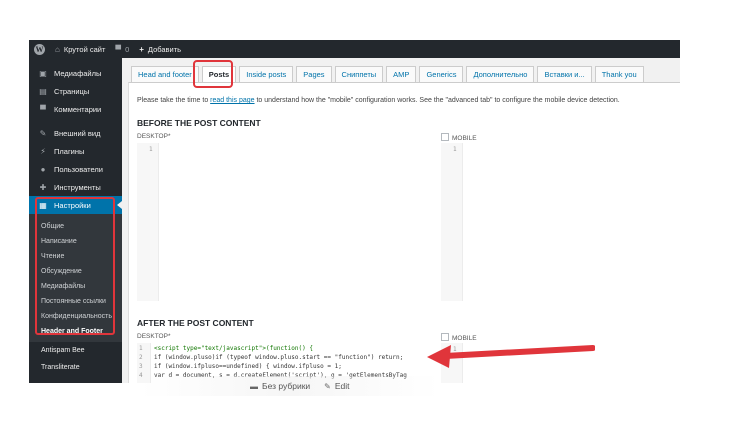  What do you see at coordinates (118, 49) in the screenshot?
I see `comment-bubble-icon: ▀` at bounding box center [118, 49].